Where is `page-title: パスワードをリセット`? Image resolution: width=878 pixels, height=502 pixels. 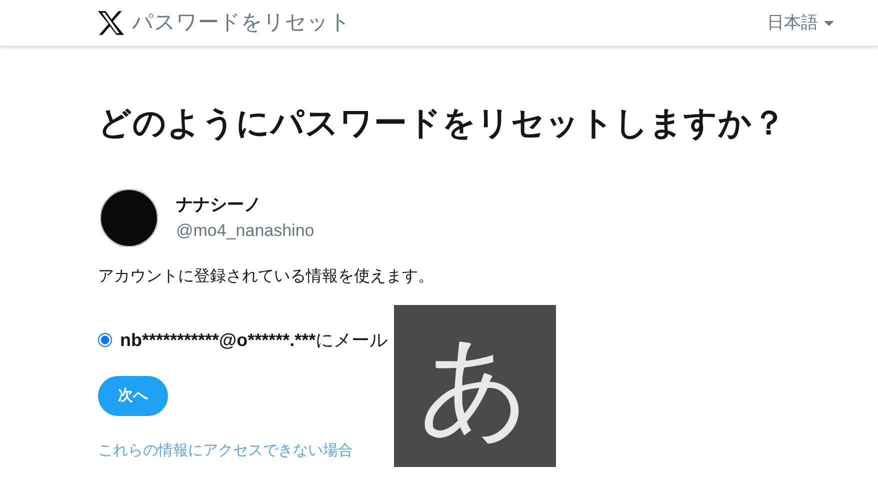
page-title: パスワードをリセット is located at coordinates (241, 23).